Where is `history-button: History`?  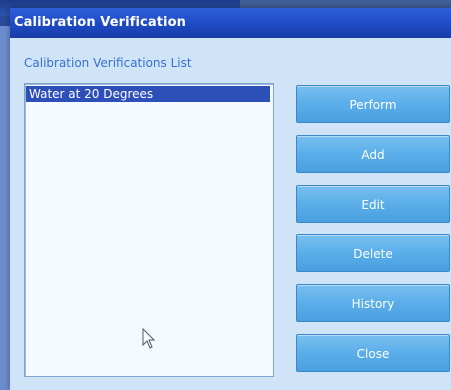
history-button: History is located at coordinates (373, 303).